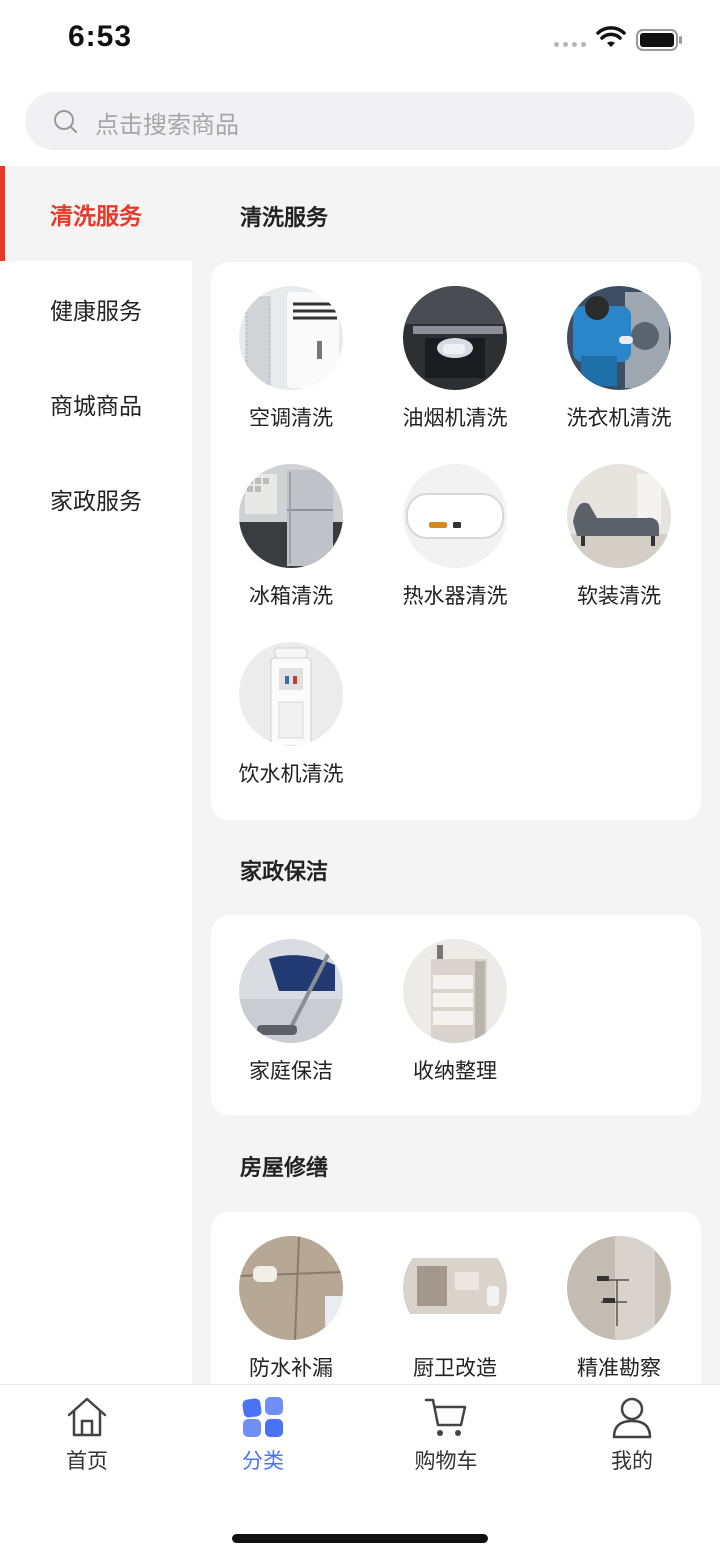 The height and width of the screenshot is (1559, 720). What do you see at coordinates (291, 418) in the screenshot?
I see `service-item-label: 空调清洗` at bounding box center [291, 418].